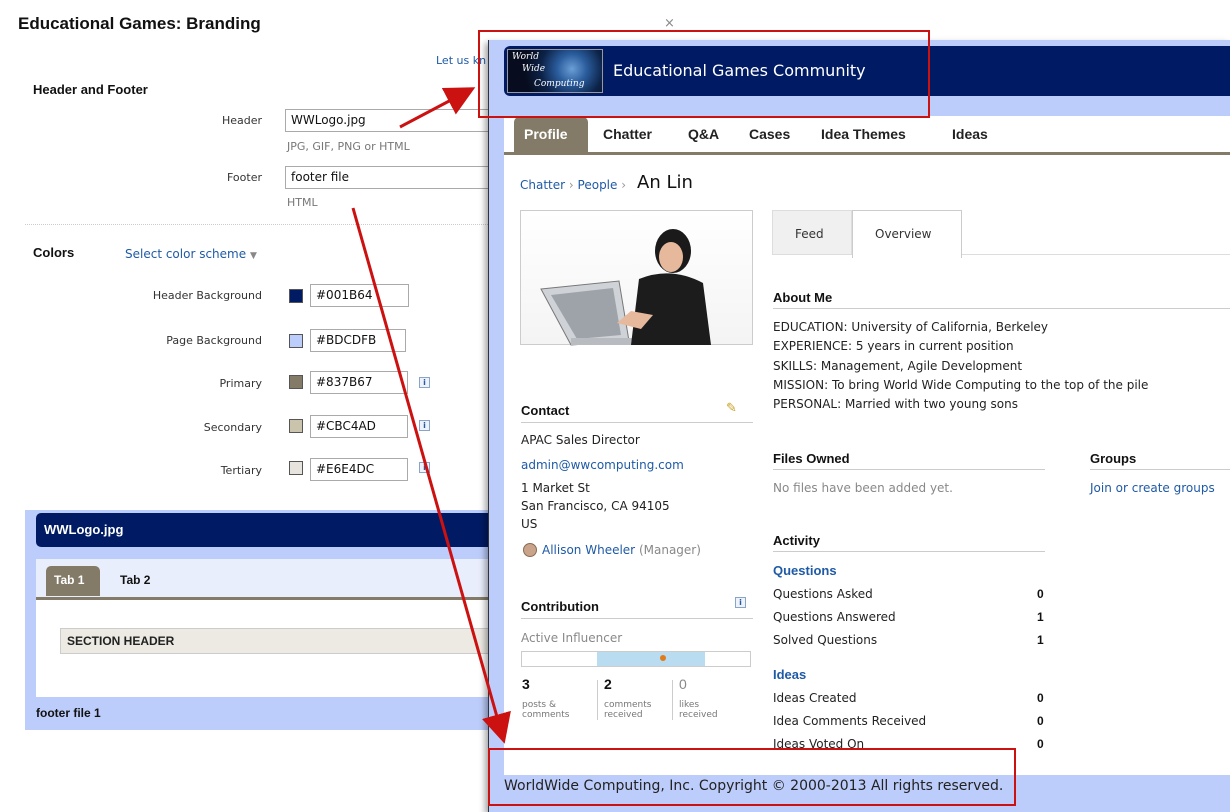 The width and height of the screenshot is (1230, 812). I want to click on header-arrow, so click(437, 108).